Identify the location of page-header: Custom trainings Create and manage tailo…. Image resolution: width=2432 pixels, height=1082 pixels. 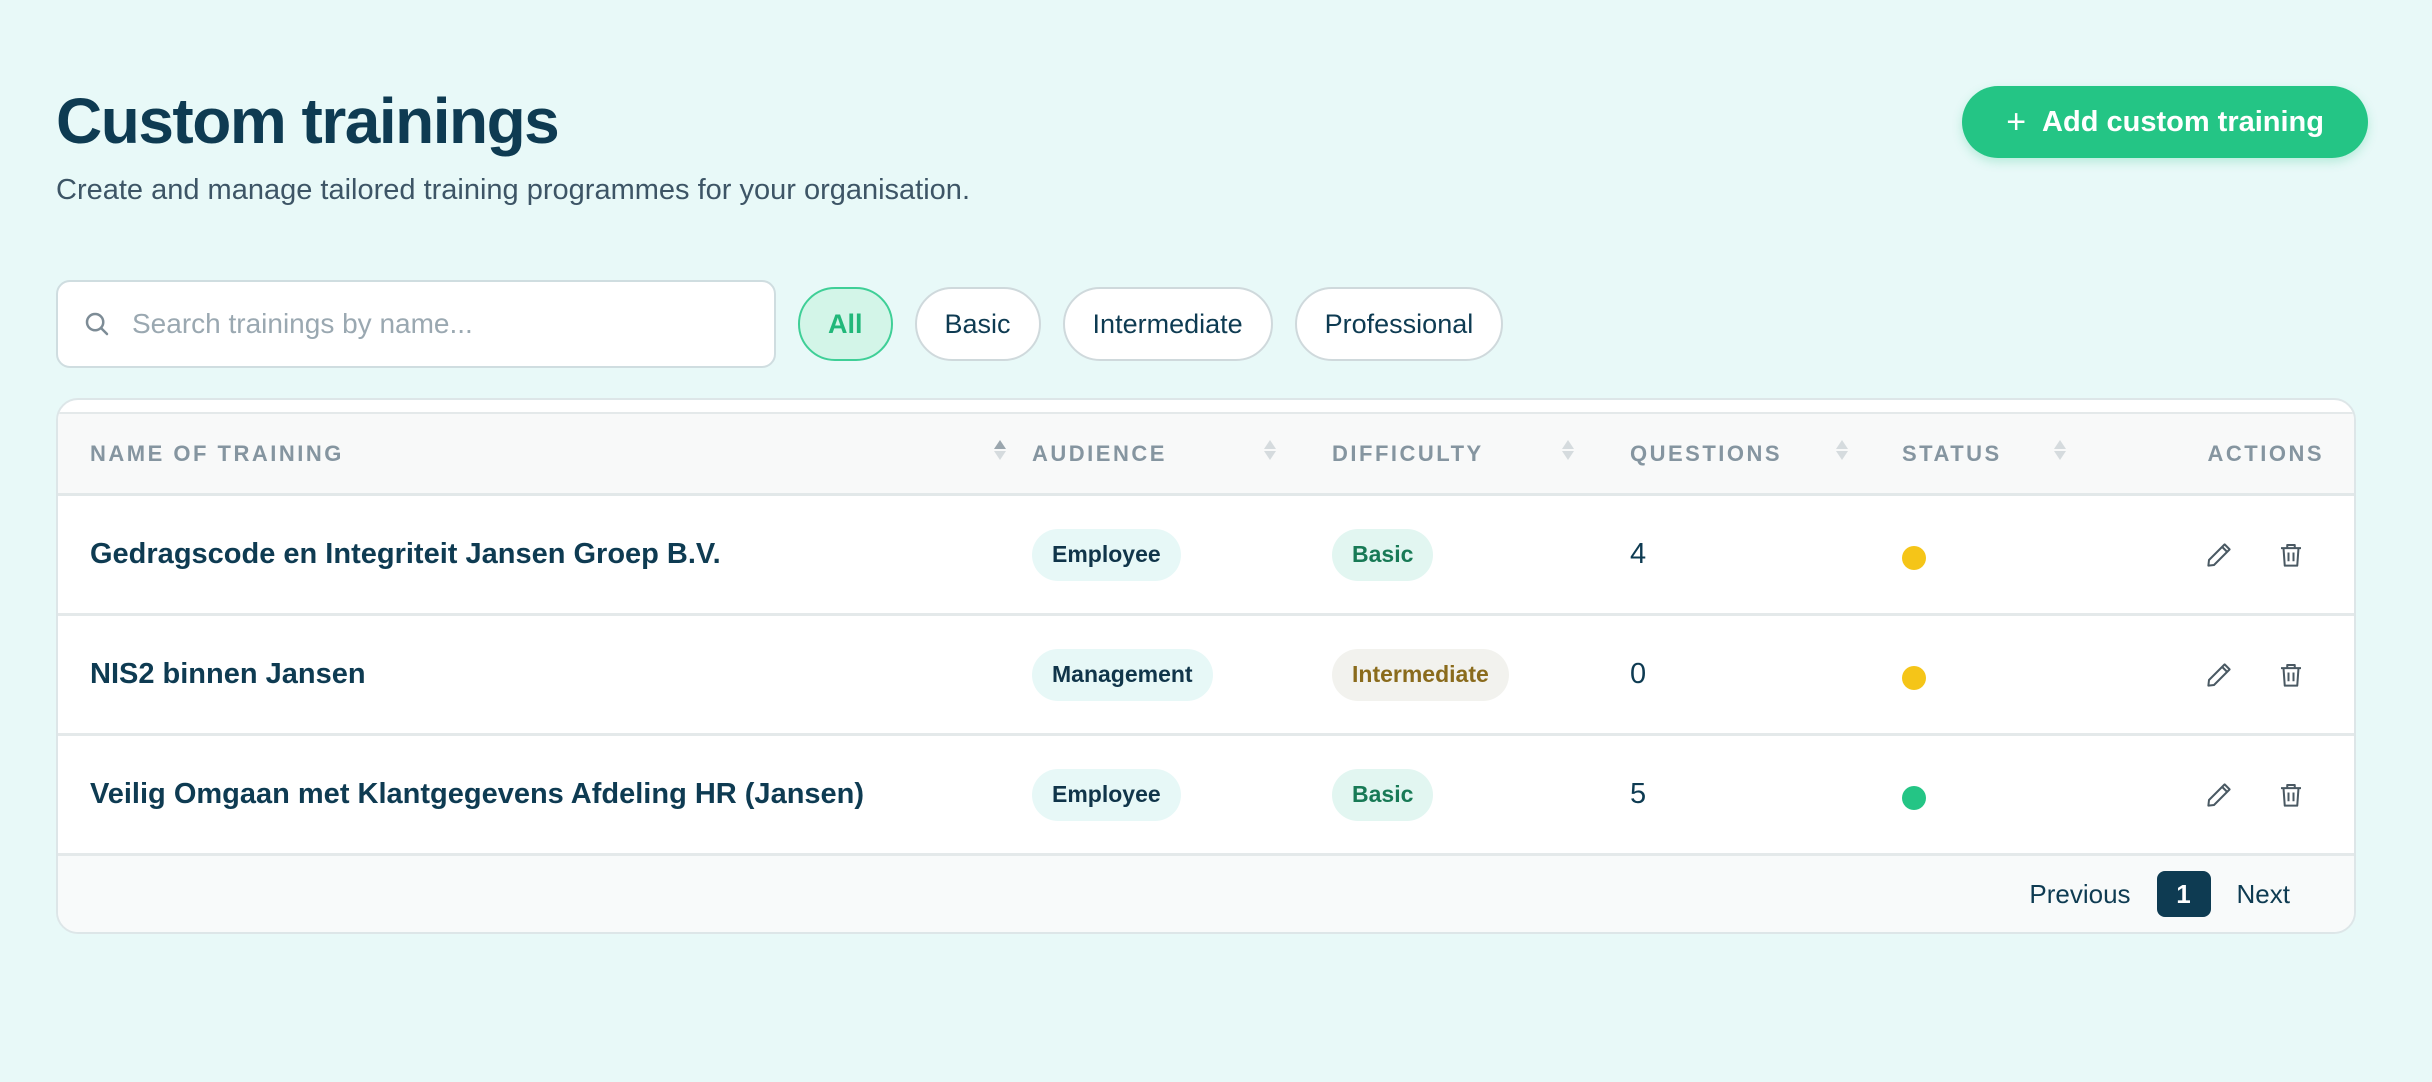
(1216, 166).